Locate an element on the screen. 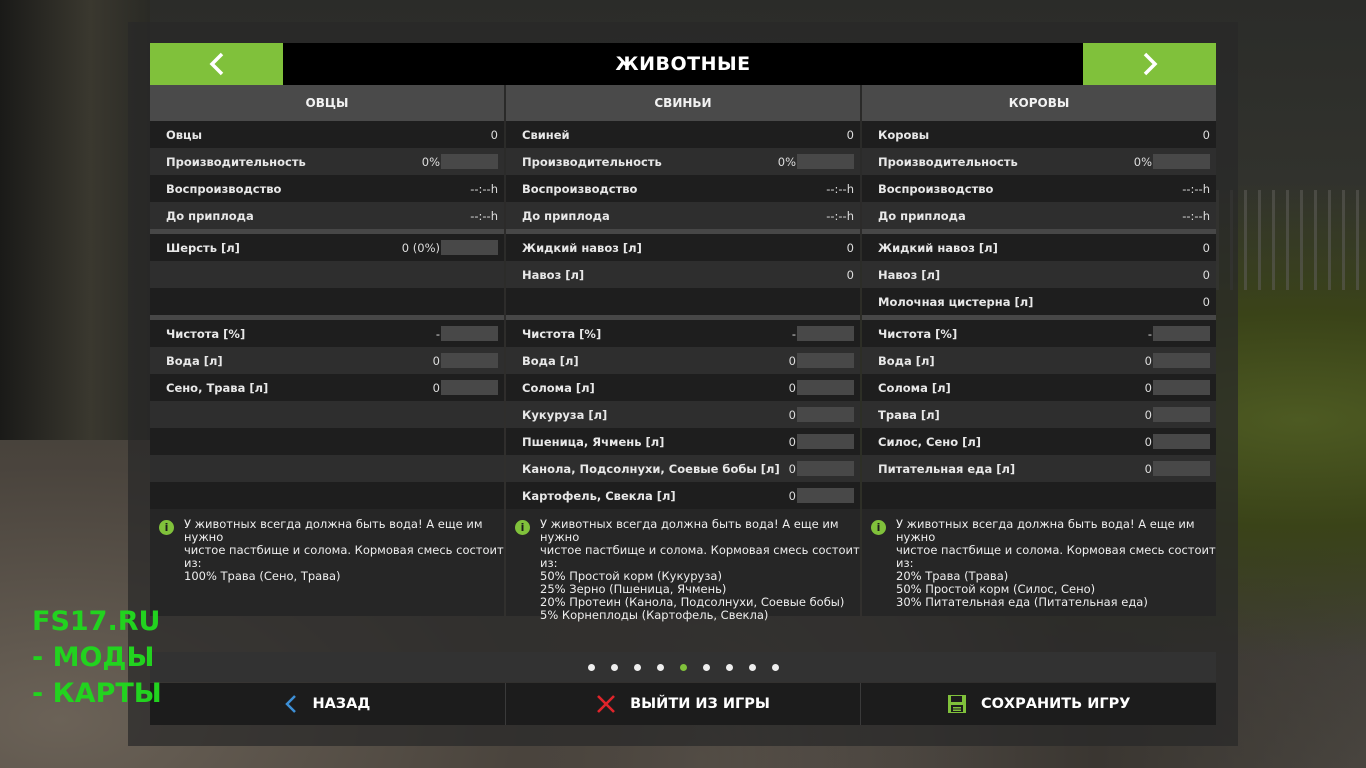 The image size is (1366, 768). stat-label: Кукуруза [л] is located at coordinates (565, 414).